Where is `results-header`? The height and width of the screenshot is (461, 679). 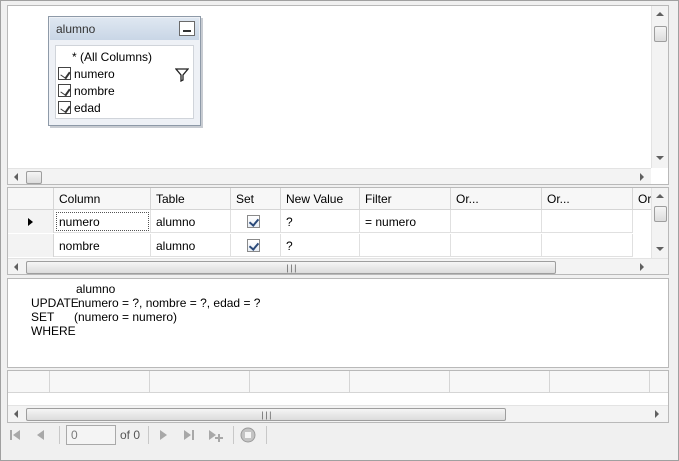
results-header is located at coordinates (338, 382).